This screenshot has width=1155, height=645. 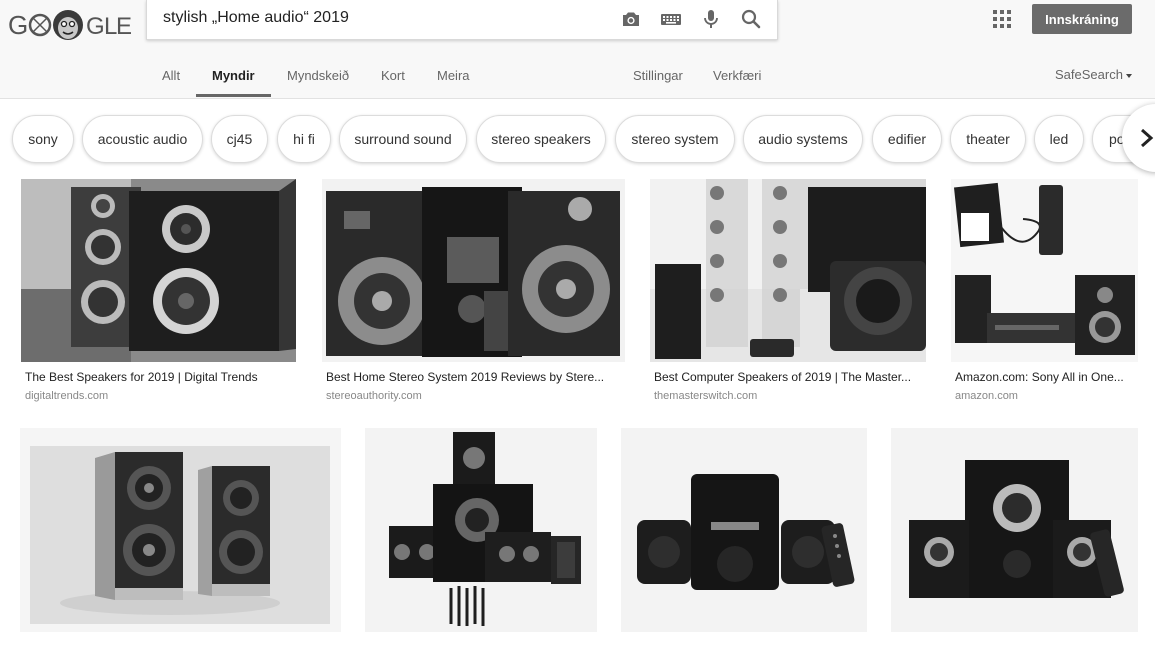 What do you see at coordinates (70, 24) in the screenshot?
I see `google-doodle-logo: G G L E` at bounding box center [70, 24].